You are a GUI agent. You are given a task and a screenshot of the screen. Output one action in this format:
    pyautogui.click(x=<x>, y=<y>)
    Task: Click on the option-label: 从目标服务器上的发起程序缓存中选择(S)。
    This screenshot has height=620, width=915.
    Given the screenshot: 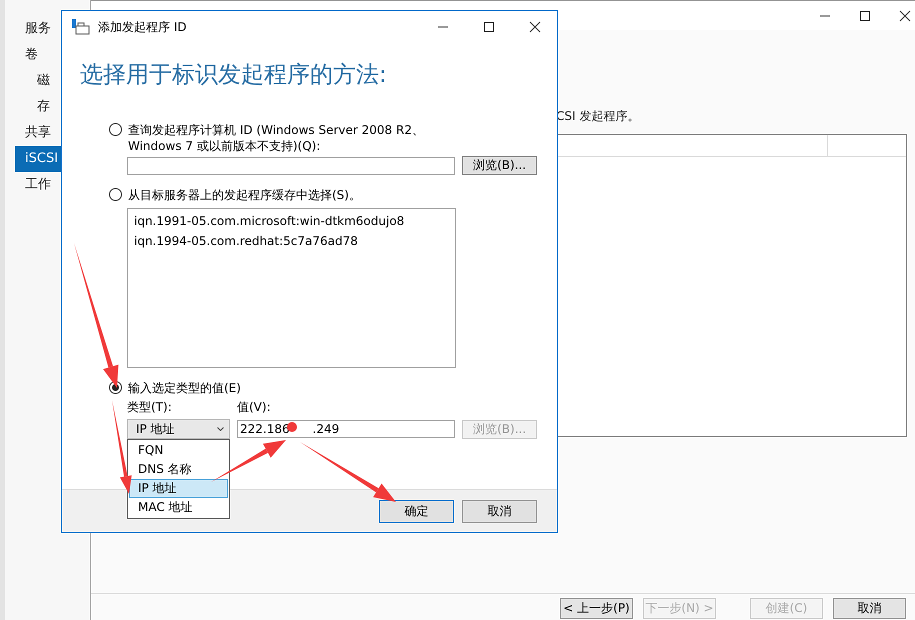 What is the action you would take?
    pyautogui.click(x=245, y=195)
    